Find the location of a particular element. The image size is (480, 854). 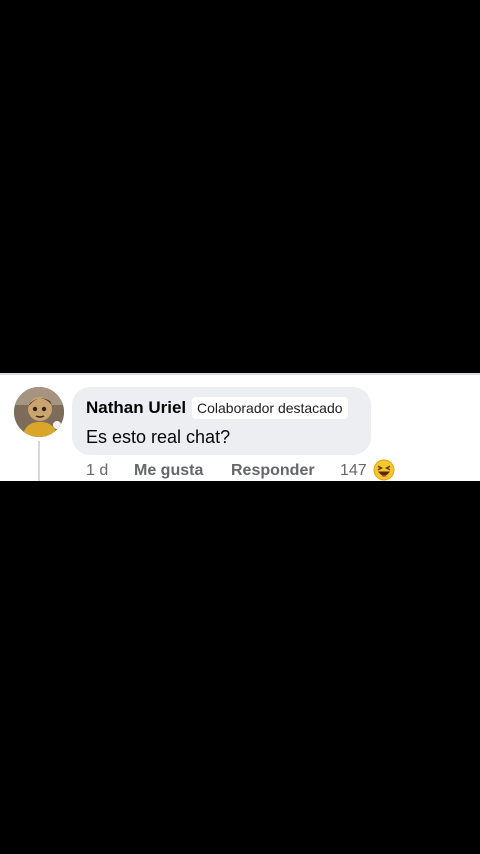

like-button: Me gusta is located at coordinates (168, 471).